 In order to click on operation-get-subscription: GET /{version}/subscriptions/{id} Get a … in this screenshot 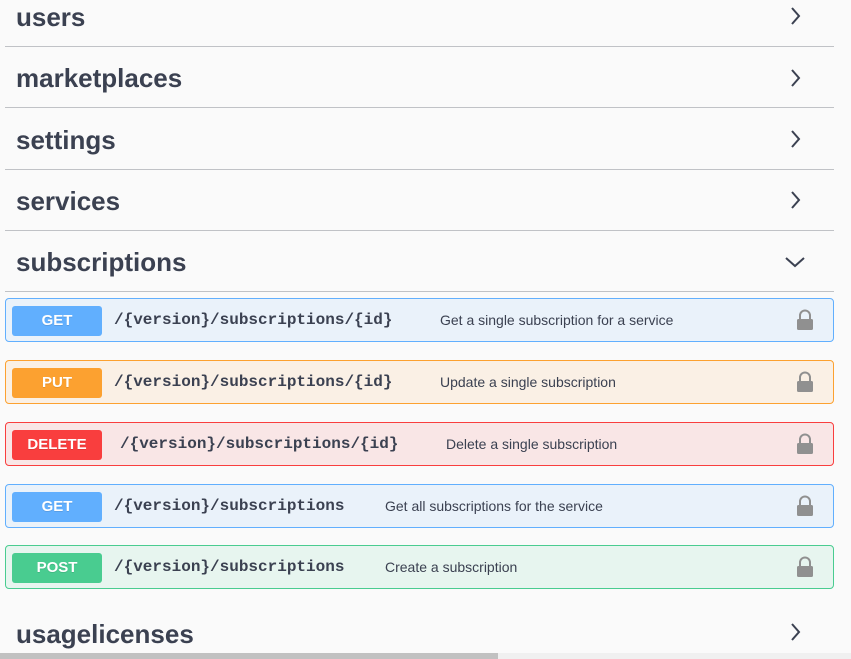, I will do `click(419, 320)`.